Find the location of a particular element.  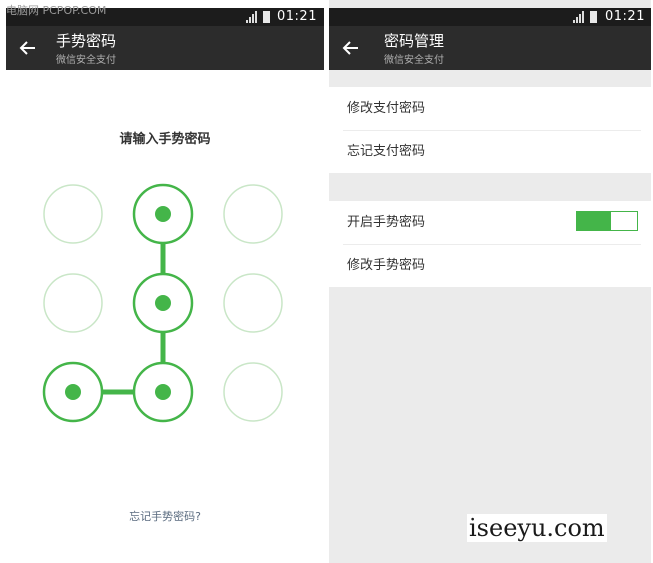

status-bar: 01:21 is located at coordinates (490, 17).